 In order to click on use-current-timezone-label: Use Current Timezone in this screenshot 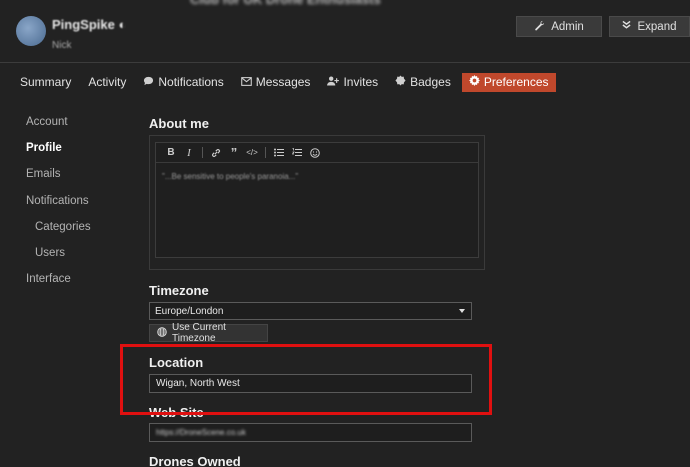, I will do `click(199, 333)`.